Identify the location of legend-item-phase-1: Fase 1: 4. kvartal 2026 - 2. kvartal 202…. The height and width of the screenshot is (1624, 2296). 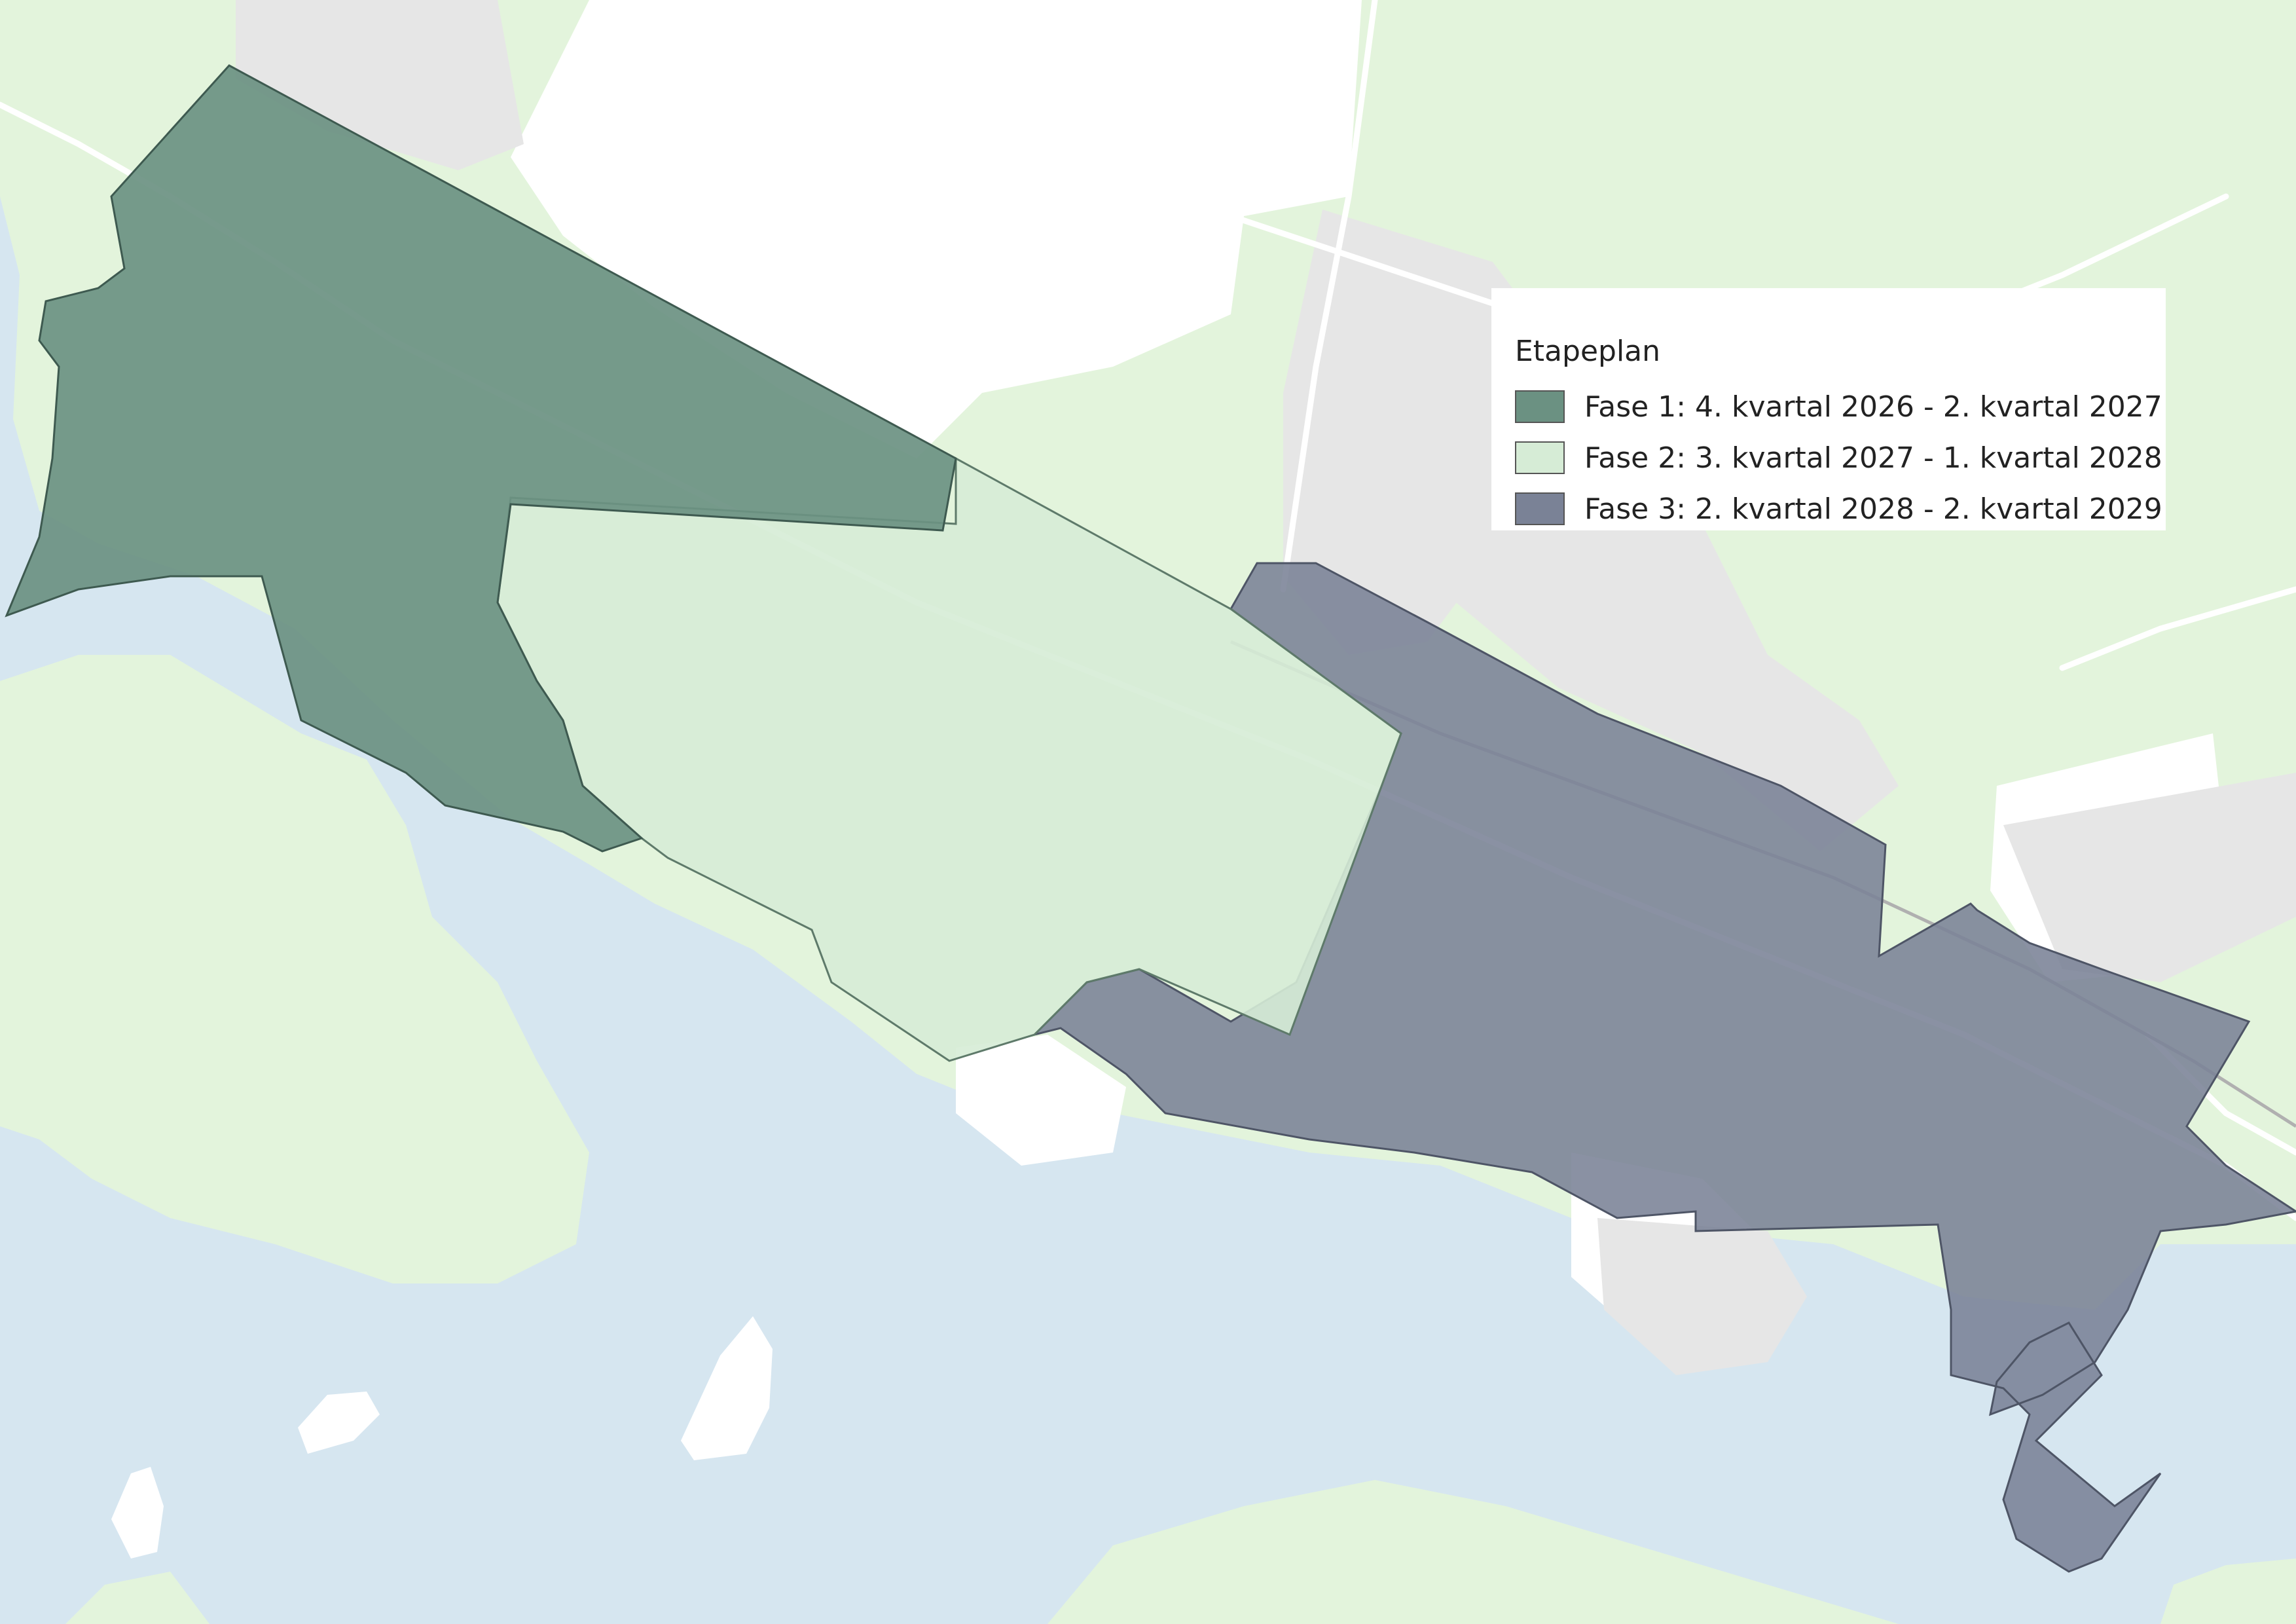
(1840, 406).